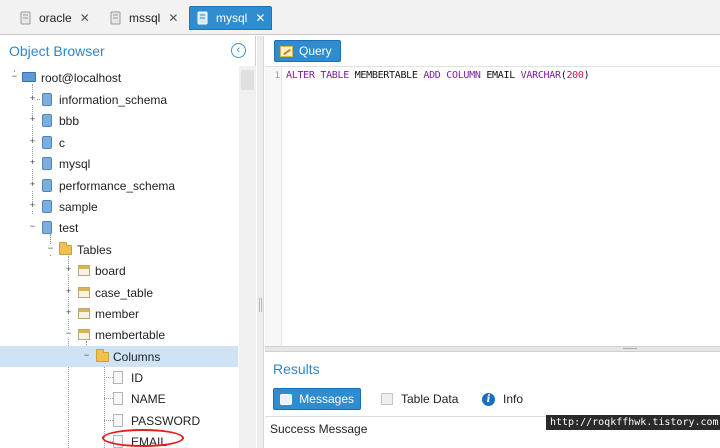  What do you see at coordinates (69, 227) in the screenshot?
I see `tree-node-label: test` at bounding box center [69, 227].